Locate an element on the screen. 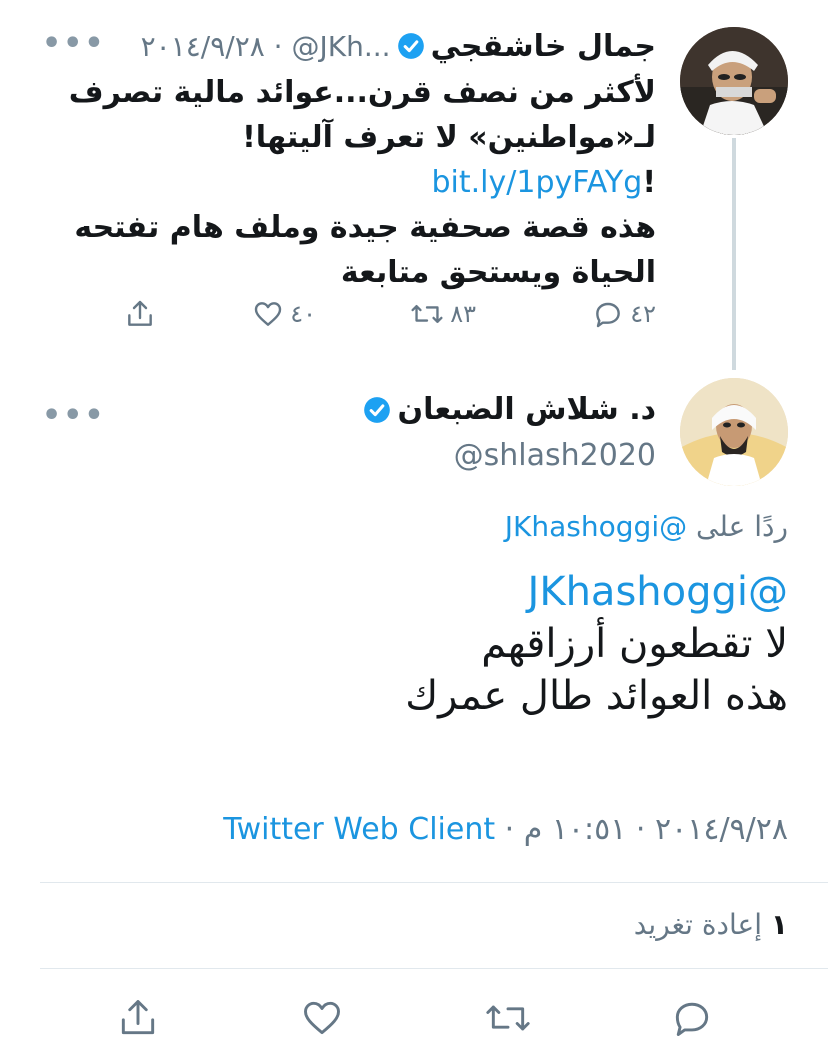 Image resolution: width=828 pixels, height=1047 pixels. parent-reply-button: ٤٢ is located at coordinates (624, 314).